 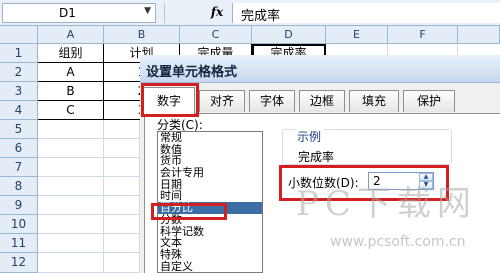 What do you see at coordinates (71, 243) in the screenshot?
I see `cell-a11` at bounding box center [71, 243].